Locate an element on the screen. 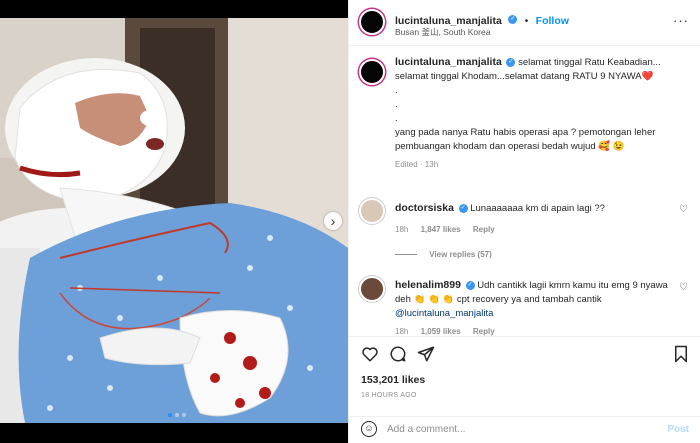 This screenshot has height=443, width=700. view-replies-label: View replies (57) is located at coordinates (460, 254).